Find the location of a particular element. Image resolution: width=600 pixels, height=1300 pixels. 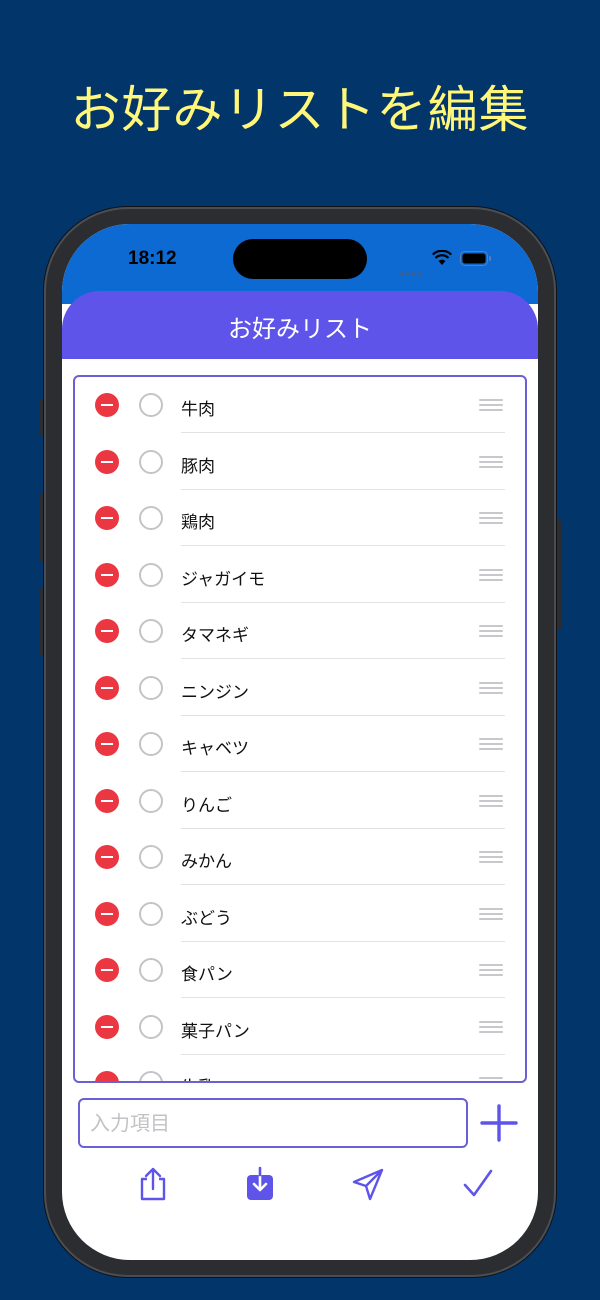

list-item-label: りんご is located at coordinates (206, 805).